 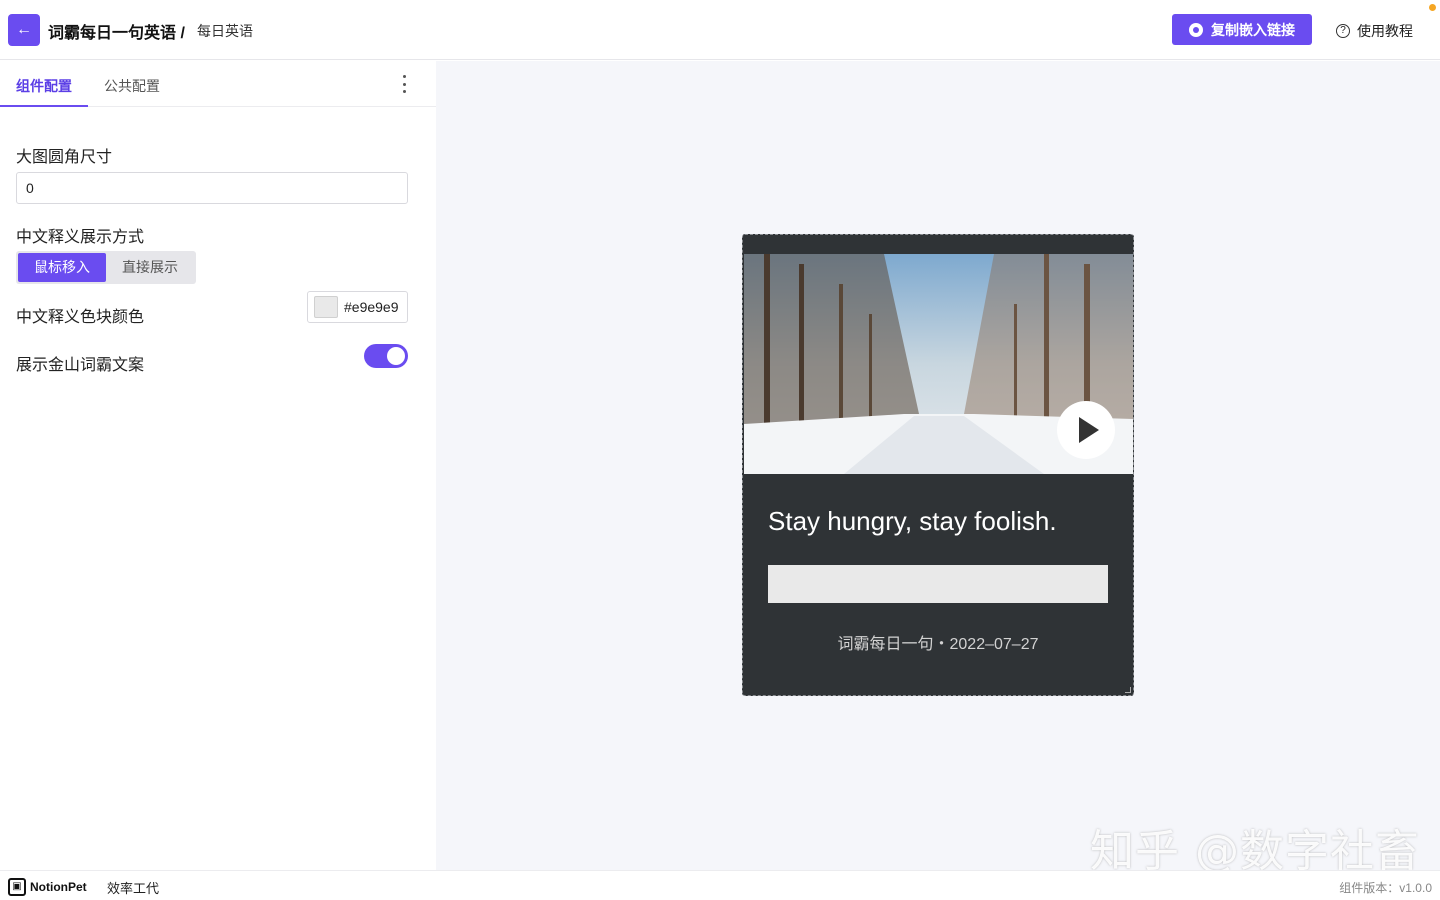 What do you see at coordinates (404, 84) in the screenshot?
I see `more-options-icon` at bounding box center [404, 84].